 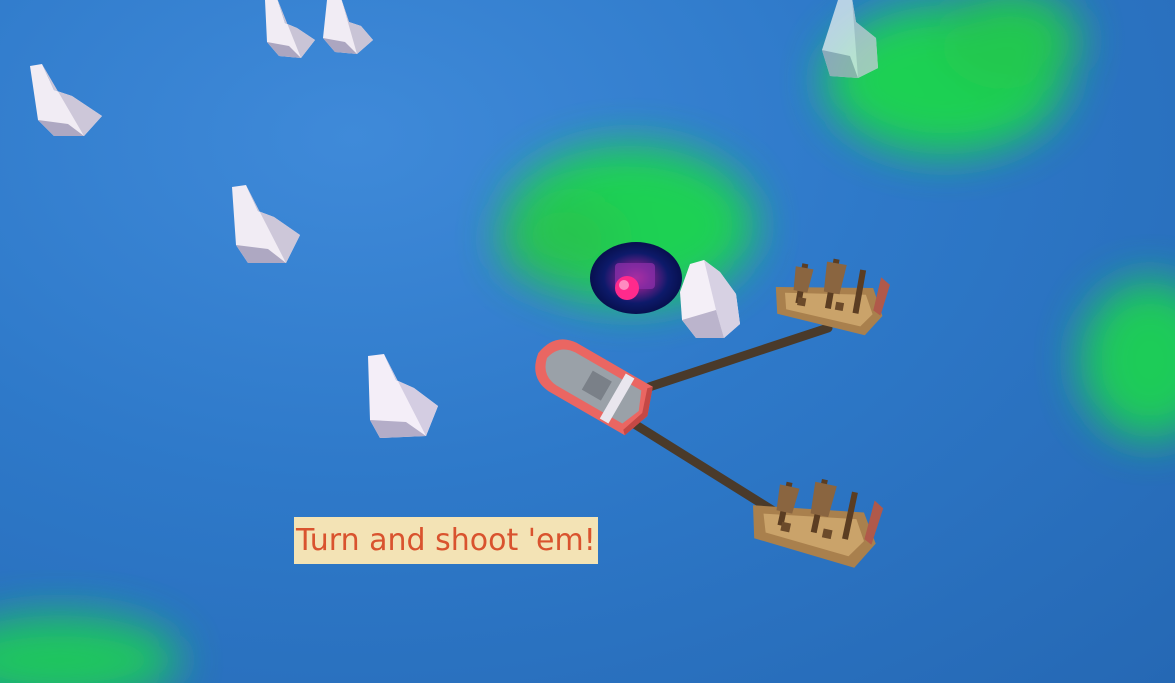 What do you see at coordinates (724, 421) in the screenshot?
I see `tow-ropes` at bounding box center [724, 421].